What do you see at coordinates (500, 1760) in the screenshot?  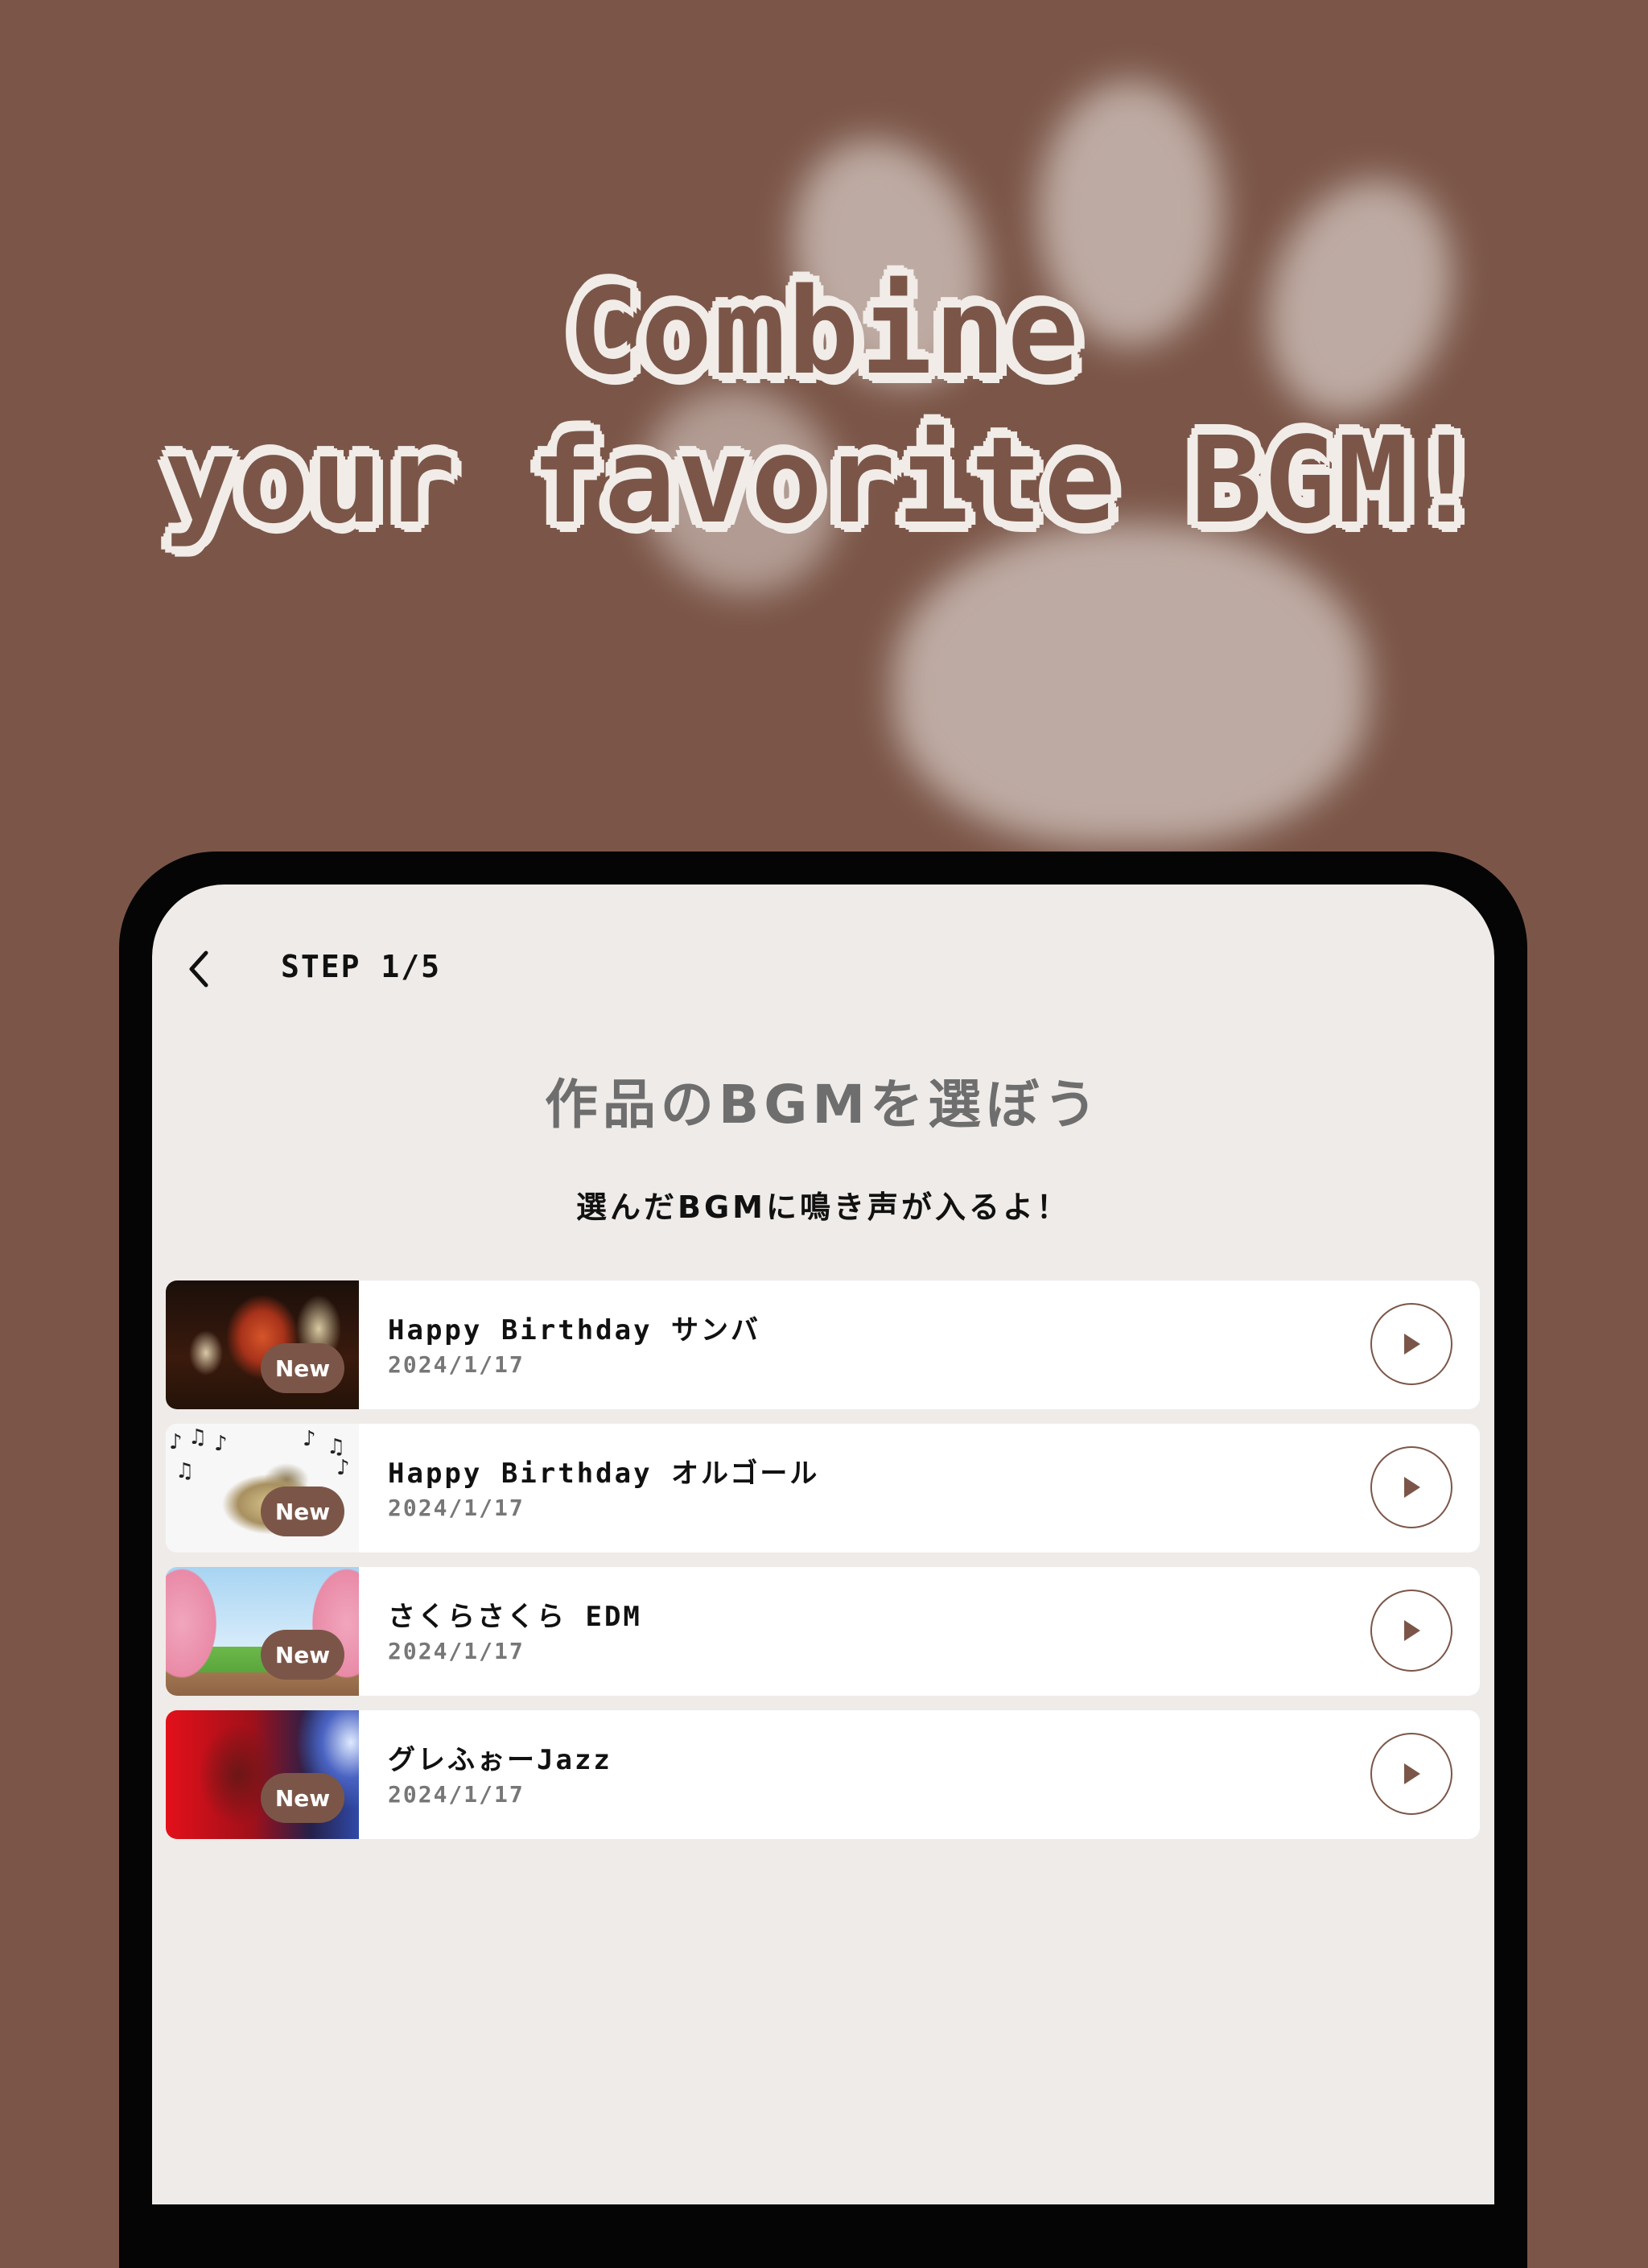 I see `track-title: グレふぉーJazz` at bounding box center [500, 1760].